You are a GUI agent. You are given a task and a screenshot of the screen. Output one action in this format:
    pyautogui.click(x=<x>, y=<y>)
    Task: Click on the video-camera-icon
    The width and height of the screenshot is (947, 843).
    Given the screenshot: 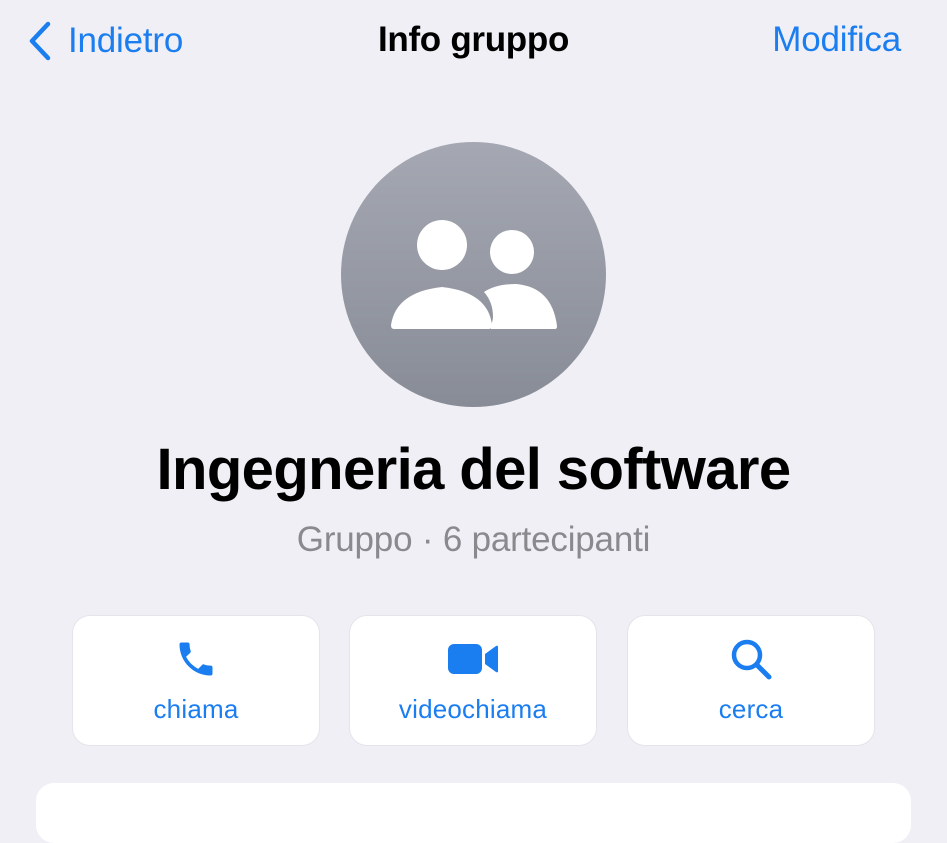 What is the action you would take?
    pyautogui.click(x=473, y=659)
    